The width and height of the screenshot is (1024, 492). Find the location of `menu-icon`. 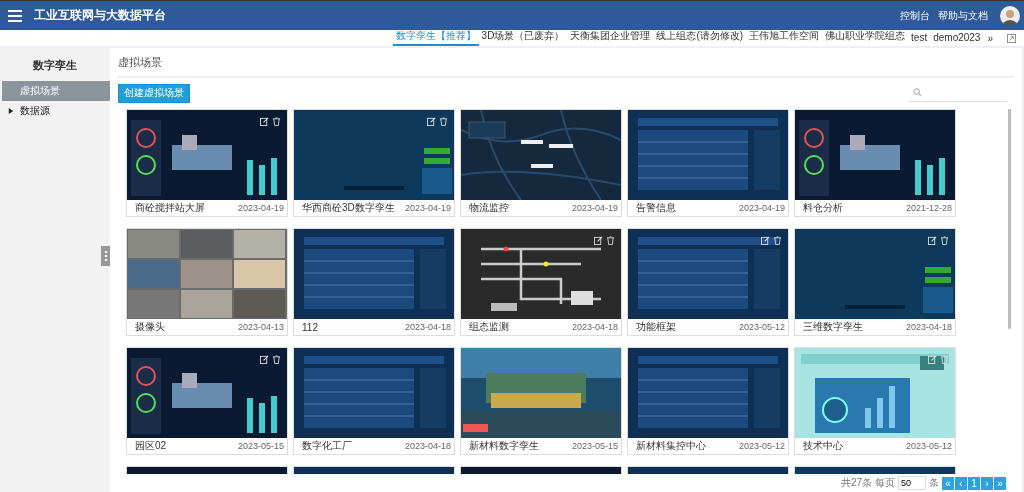

menu-icon is located at coordinates (15, 15).